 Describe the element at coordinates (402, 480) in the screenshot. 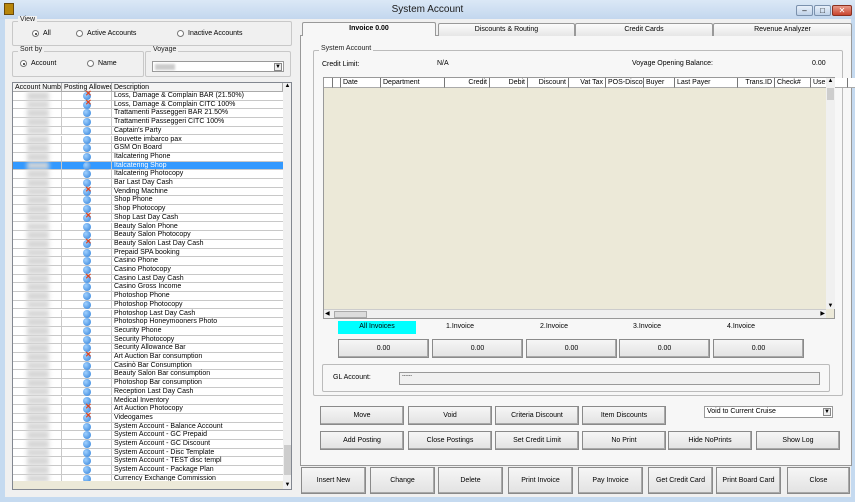

I see `change-button: Change` at that location.